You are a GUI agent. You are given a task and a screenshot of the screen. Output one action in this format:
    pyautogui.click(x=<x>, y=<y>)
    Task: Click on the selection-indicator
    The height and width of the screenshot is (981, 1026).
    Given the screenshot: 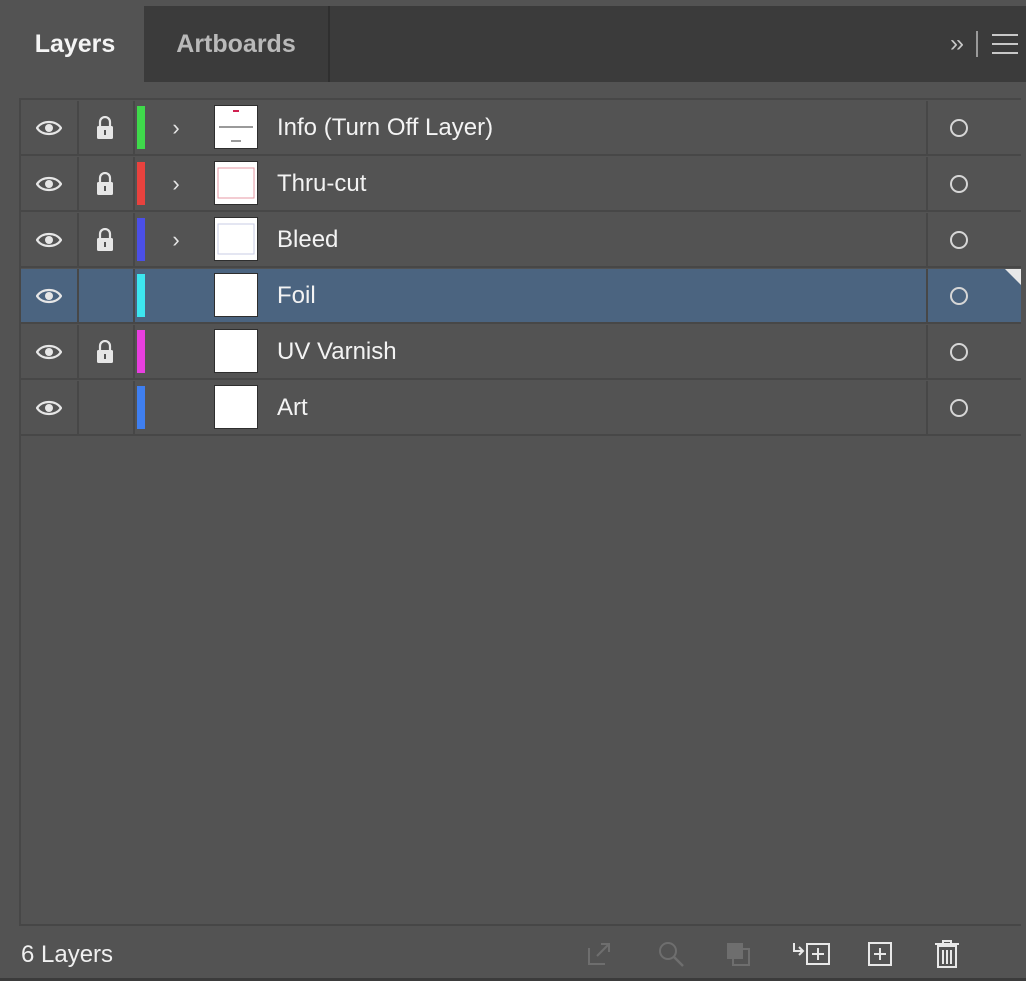 What is the action you would take?
    pyautogui.click(x=1013, y=277)
    